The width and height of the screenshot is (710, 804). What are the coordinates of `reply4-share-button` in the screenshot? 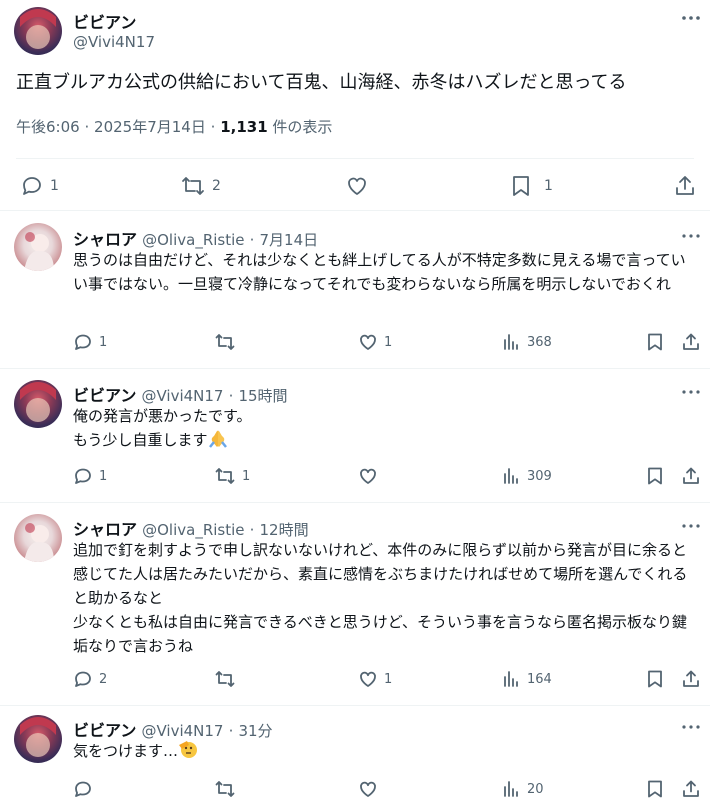 It's located at (691, 789).